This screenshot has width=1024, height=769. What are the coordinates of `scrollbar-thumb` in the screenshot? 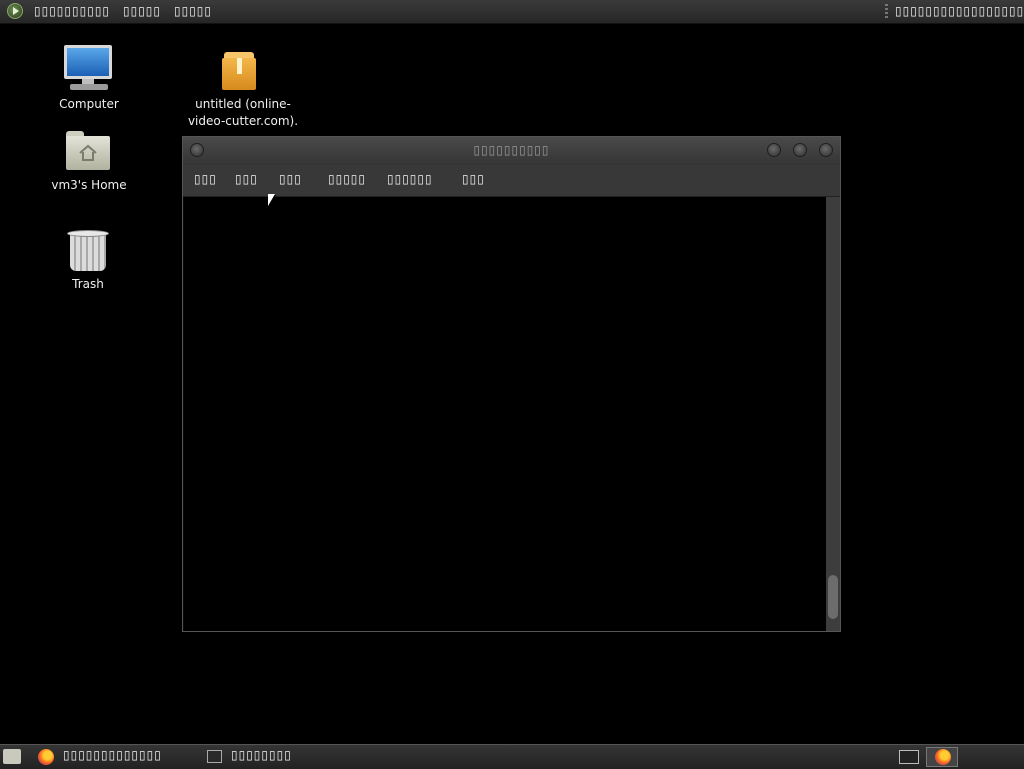 It's located at (833, 597).